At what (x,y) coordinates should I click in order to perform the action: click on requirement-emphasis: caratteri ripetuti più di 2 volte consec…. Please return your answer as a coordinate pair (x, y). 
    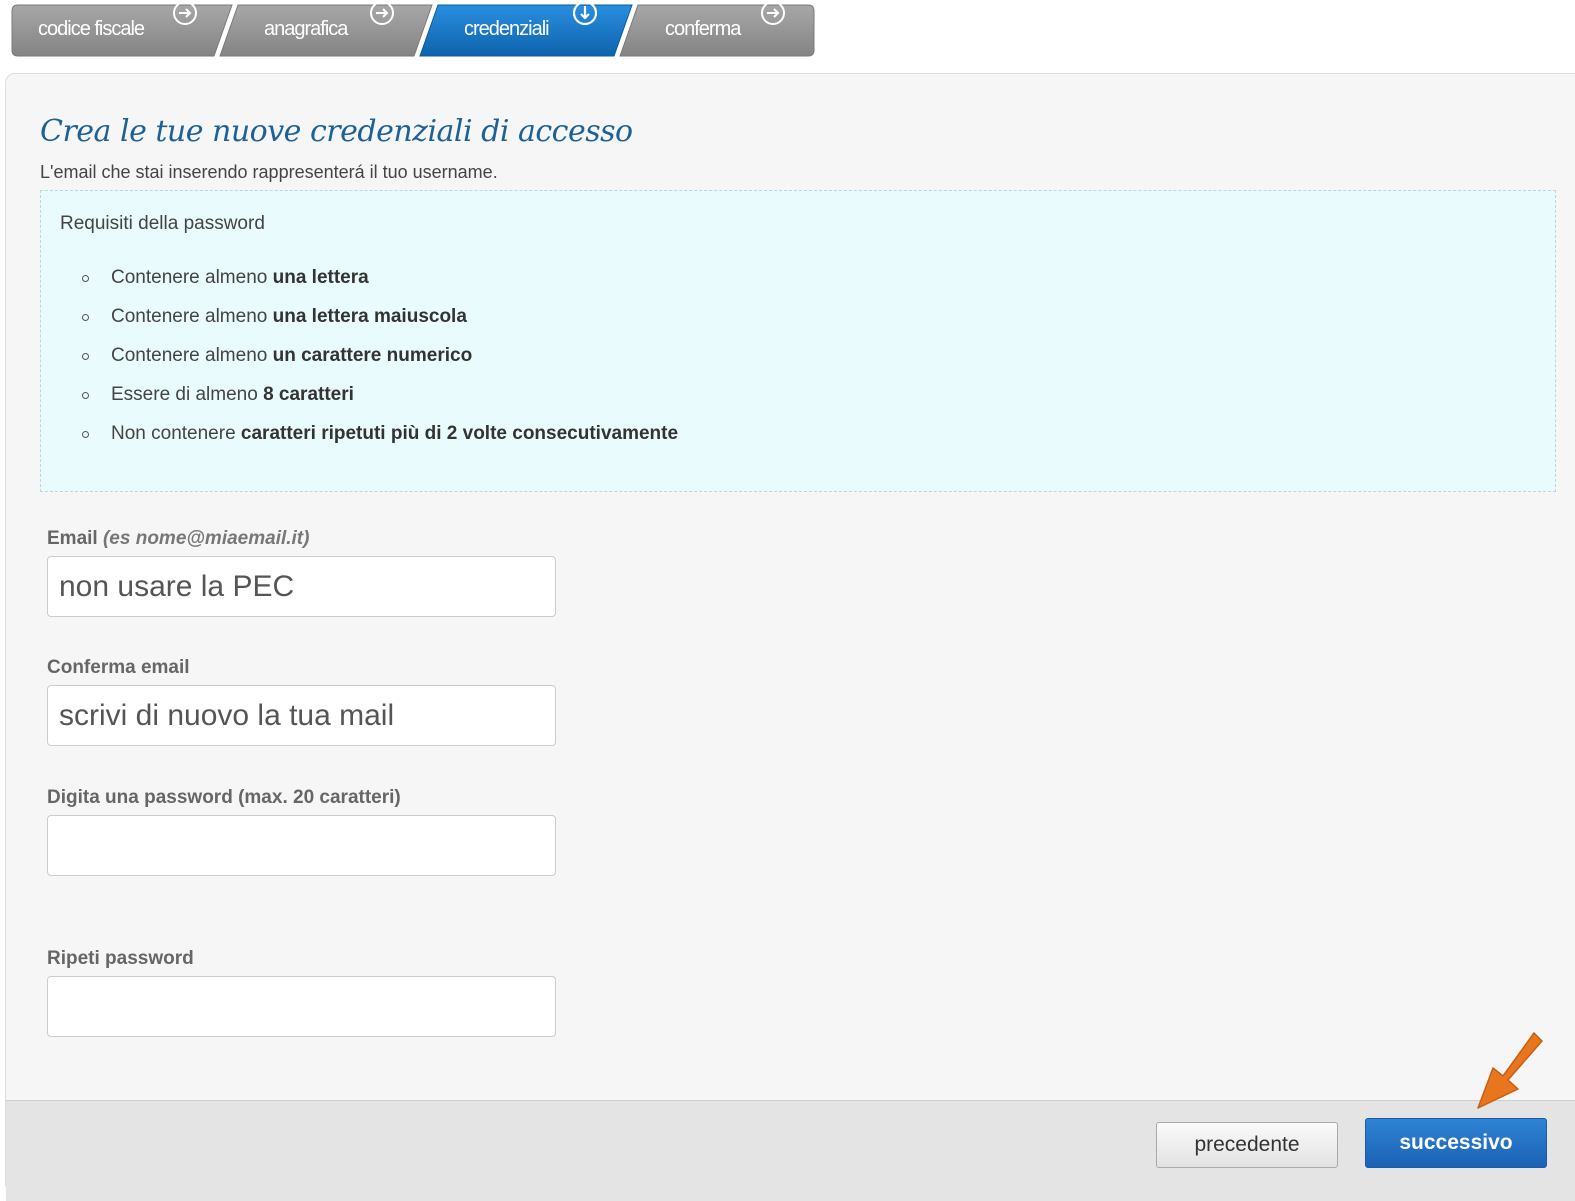
    Looking at the image, I should click on (459, 433).